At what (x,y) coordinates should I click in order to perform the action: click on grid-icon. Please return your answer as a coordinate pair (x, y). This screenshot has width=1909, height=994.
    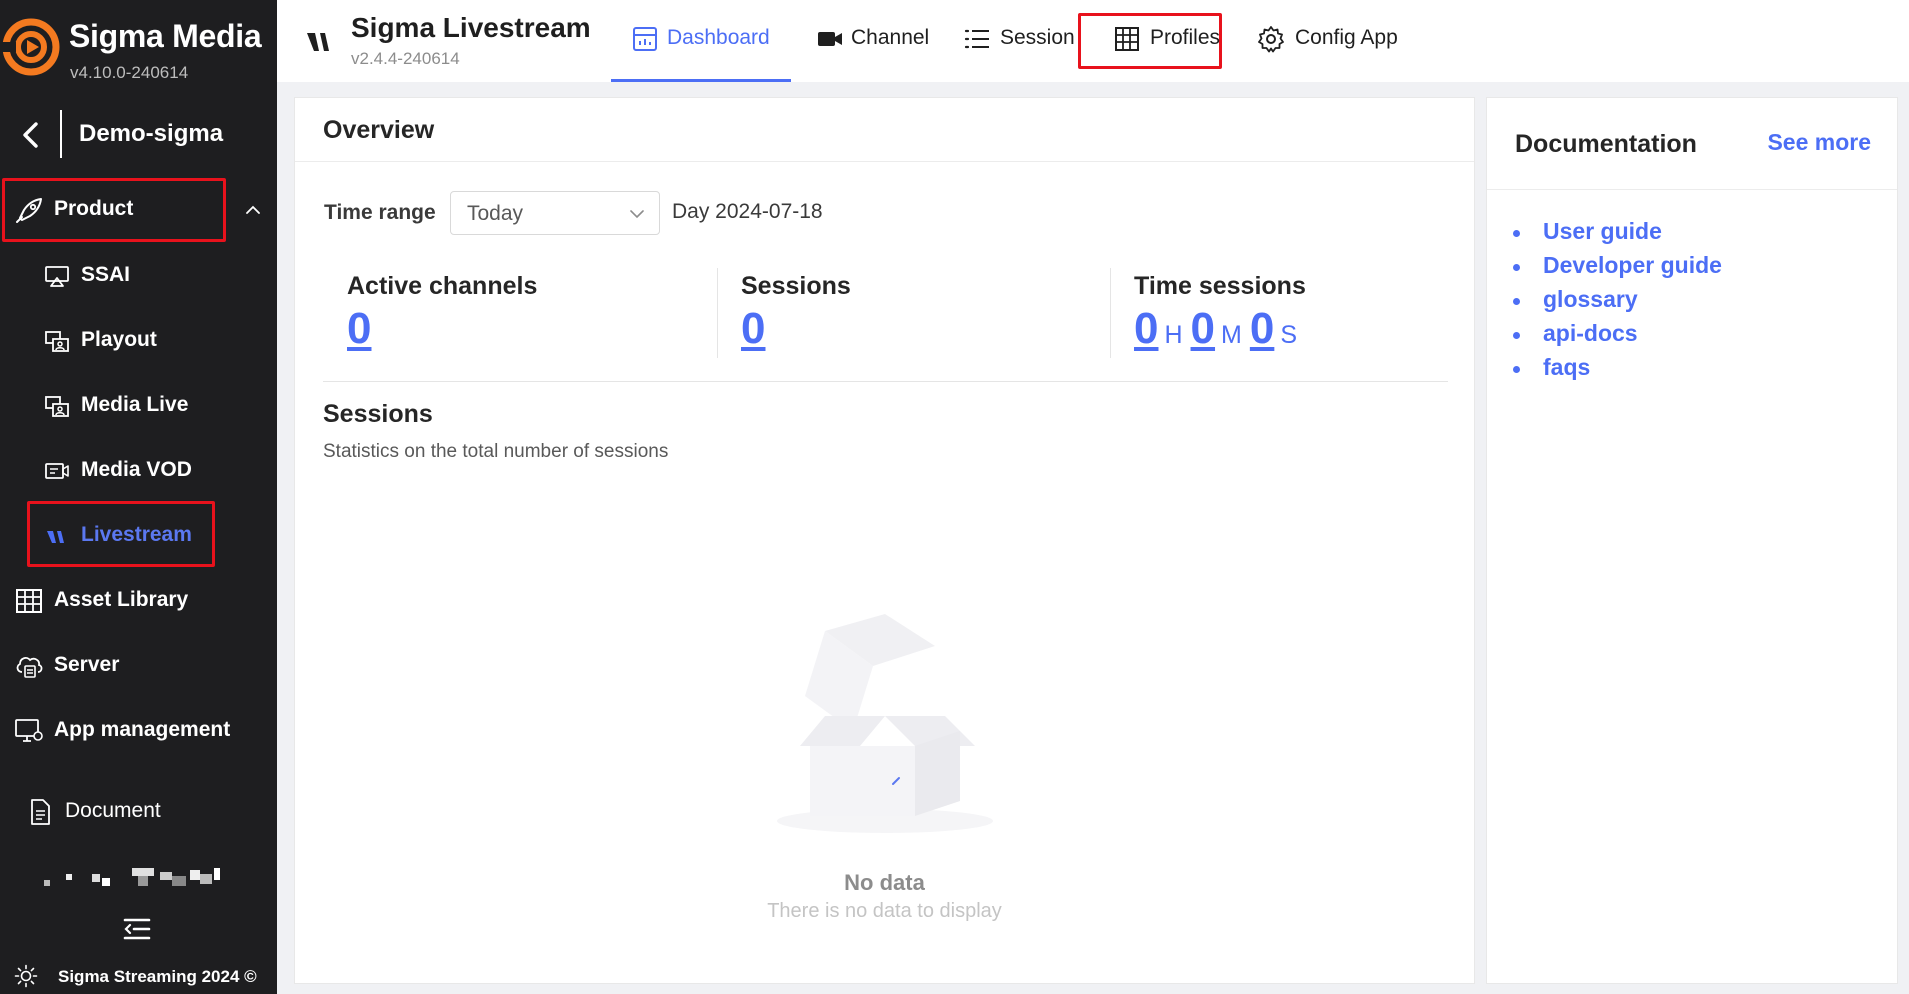
    Looking at the image, I should click on (29, 601).